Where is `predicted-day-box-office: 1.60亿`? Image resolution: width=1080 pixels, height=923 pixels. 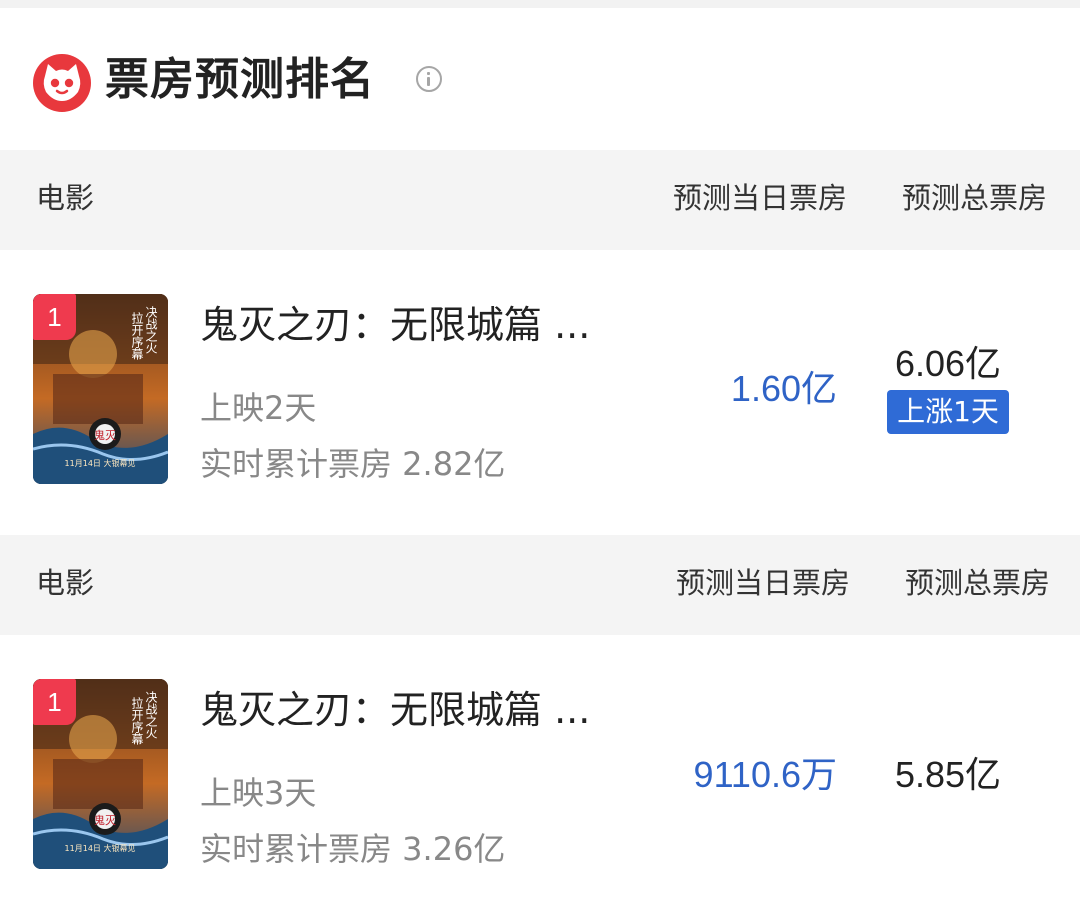
predicted-day-box-office: 1.60亿 is located at coordinates (783, 388).